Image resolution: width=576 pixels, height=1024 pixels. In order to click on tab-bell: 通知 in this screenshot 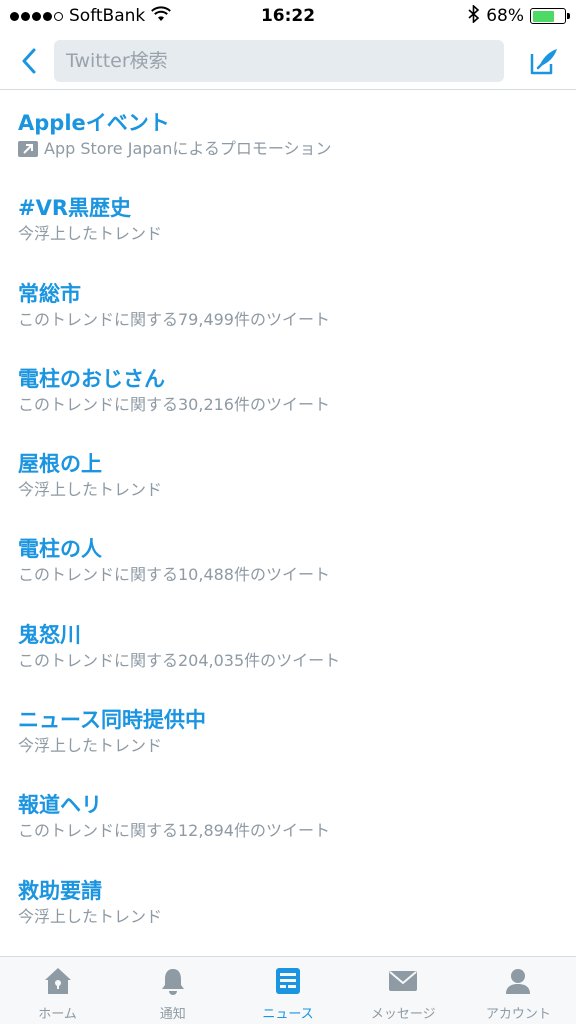, I will do `click(172, 990)`.